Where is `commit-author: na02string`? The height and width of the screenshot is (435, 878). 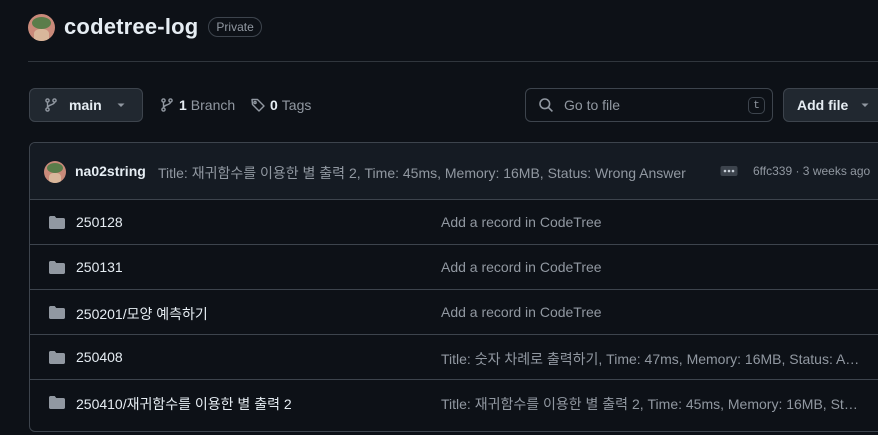 commit-author: na02string is located at coordinates (110, 171).